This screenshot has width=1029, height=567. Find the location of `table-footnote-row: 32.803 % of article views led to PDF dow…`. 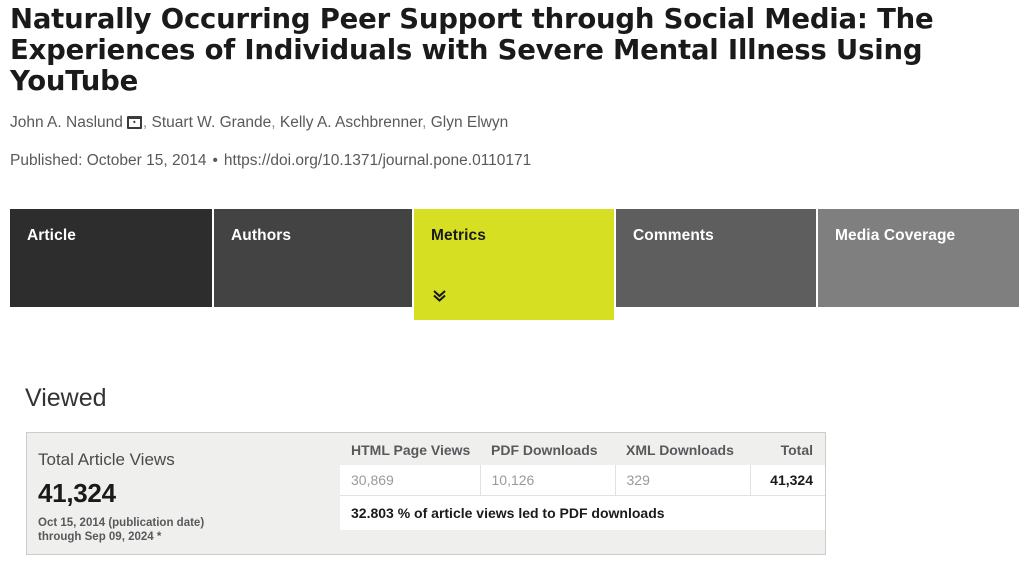

table-footnote-row: 32.803 % of article views led to PDF dow… is located at coordinates (582, 512).